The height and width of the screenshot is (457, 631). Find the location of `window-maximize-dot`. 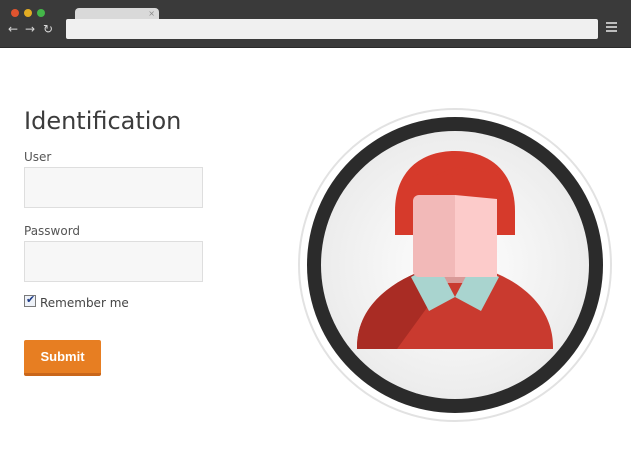

window-maximize-dot is located at coordinates (41, 13).